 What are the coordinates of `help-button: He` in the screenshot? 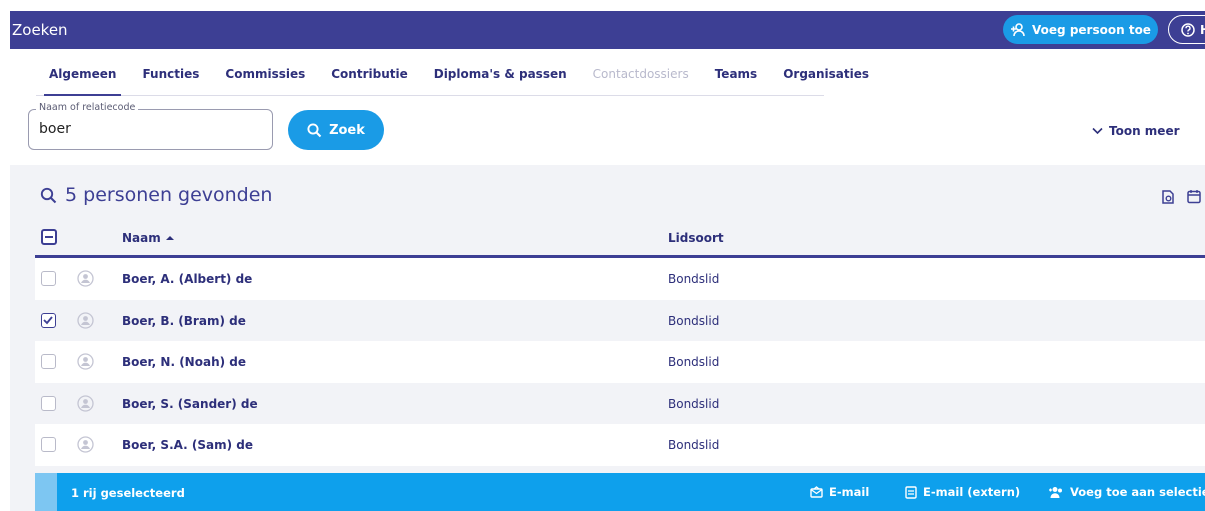 It's located at (1186, 29).